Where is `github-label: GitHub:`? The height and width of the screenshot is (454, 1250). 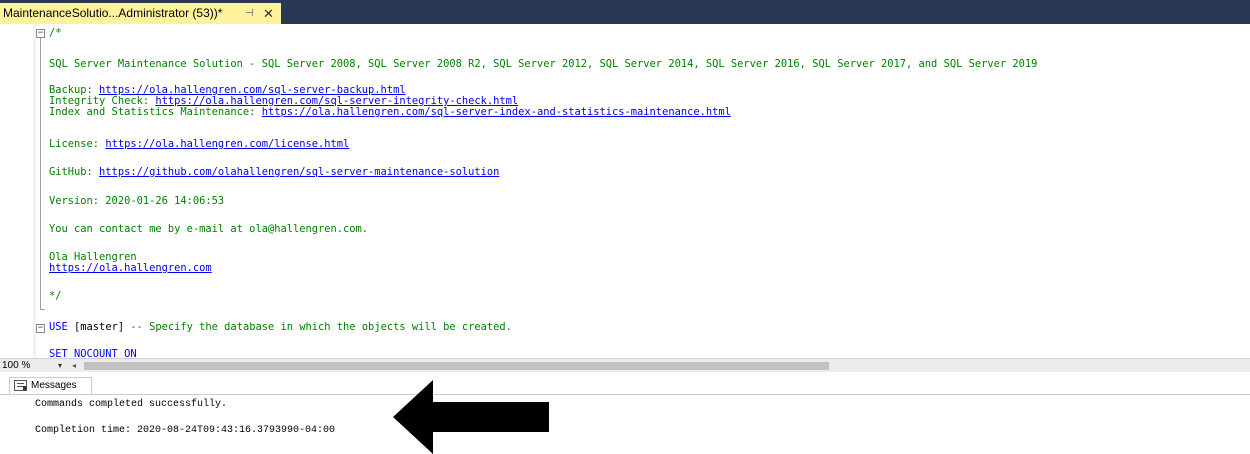 github-label: GitHub: is located at coordinates (74, 172).